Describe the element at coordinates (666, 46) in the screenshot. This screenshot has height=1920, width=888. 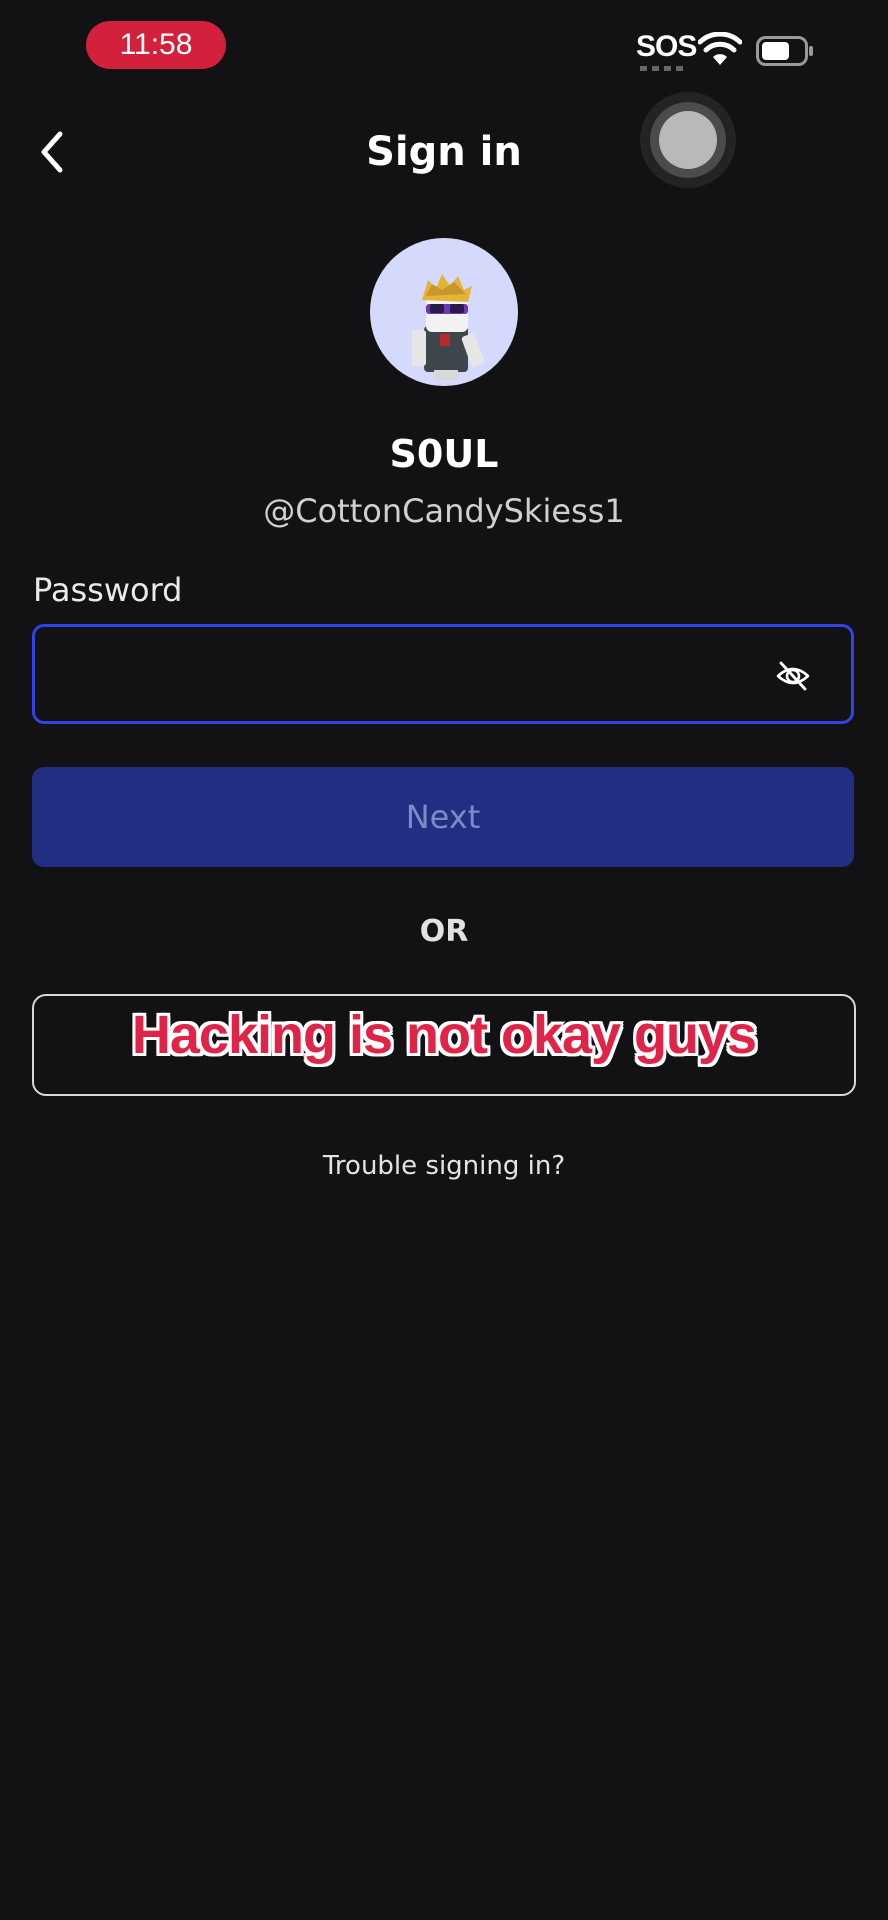
I see `sos-indicator: SOS` at that location.